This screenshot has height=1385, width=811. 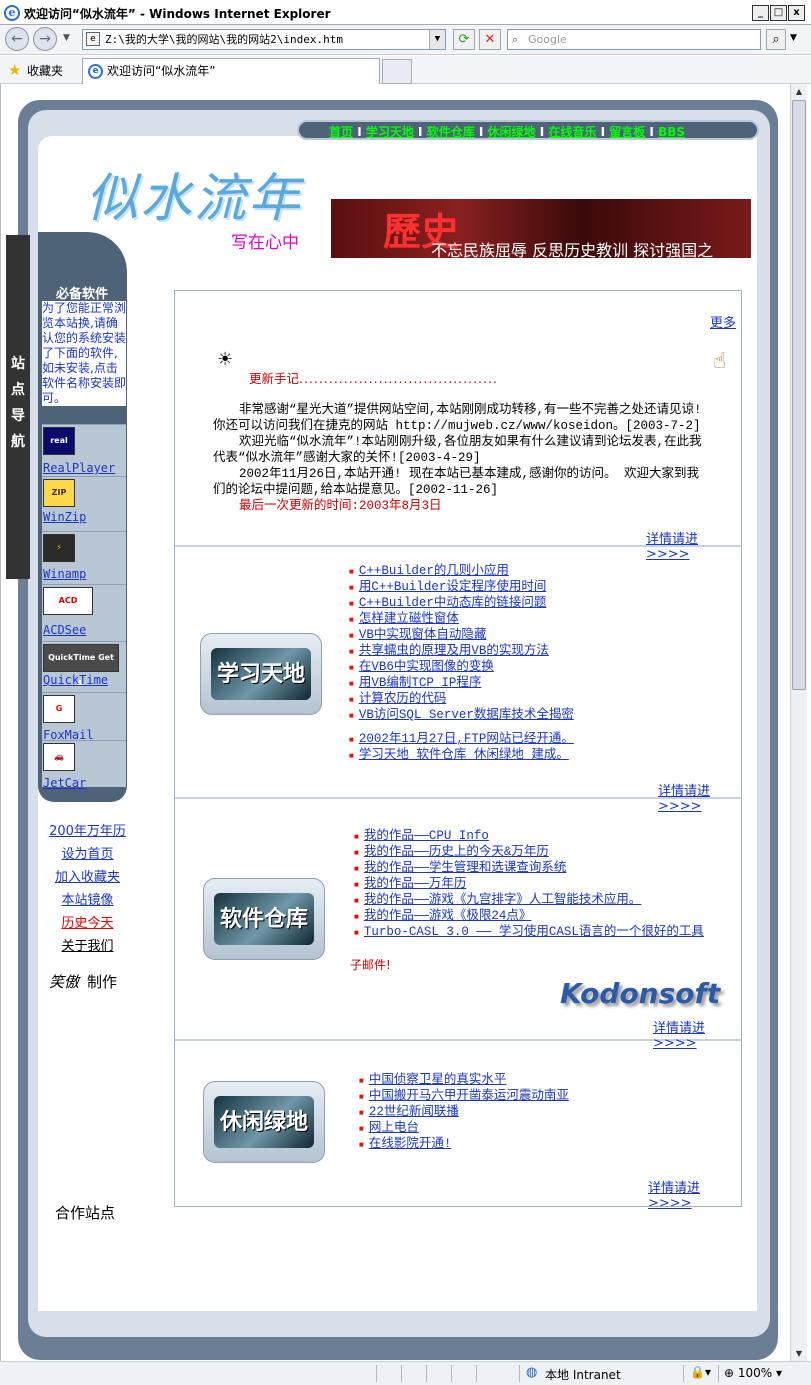 I want to click on new-tab-button, so click(x=397, y=71).